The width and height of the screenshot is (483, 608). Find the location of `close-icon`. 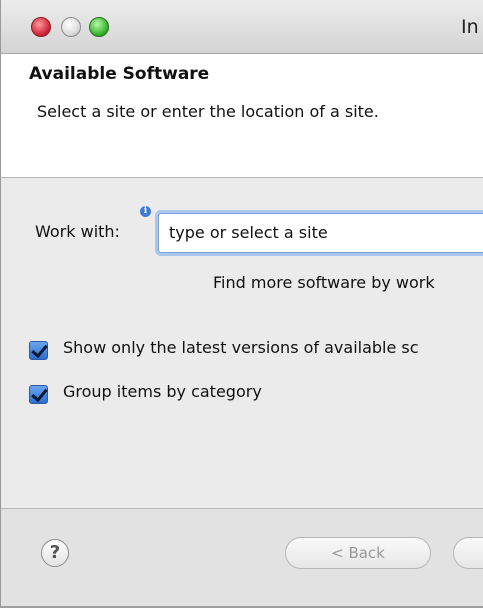

close-icon is located at coordinates (41, 27).